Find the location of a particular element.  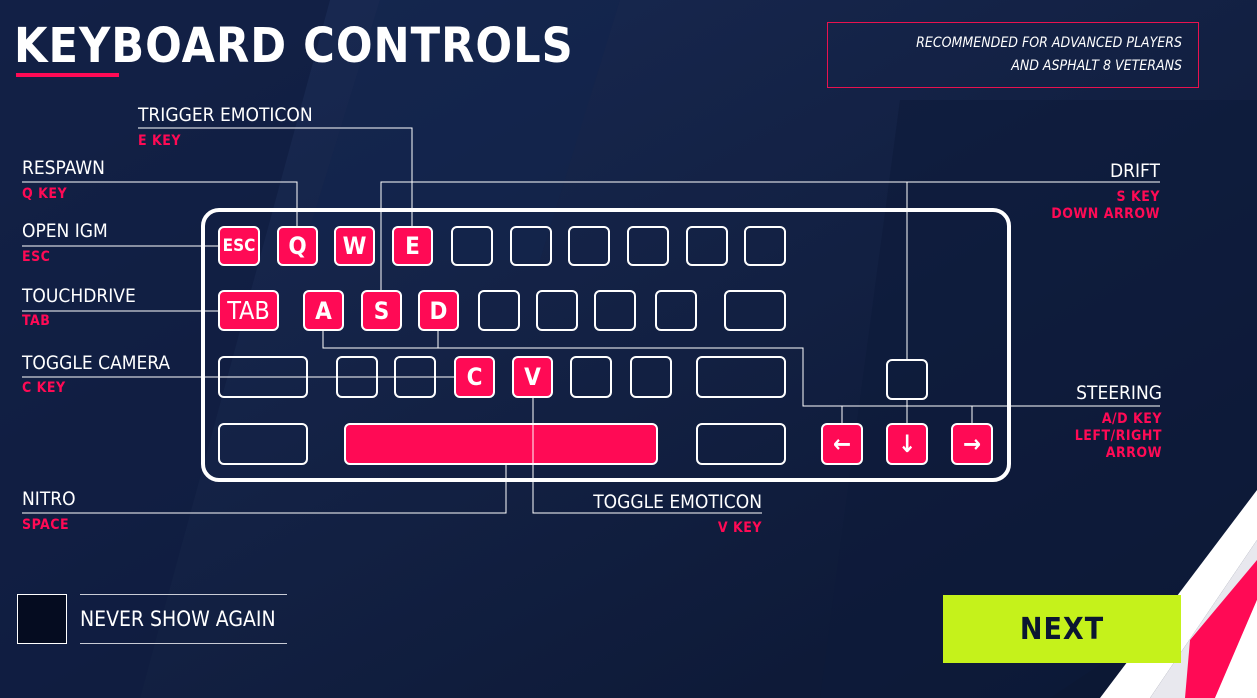

sublabel-toggle-camera: C KEY is located at coordinates (44, 388).